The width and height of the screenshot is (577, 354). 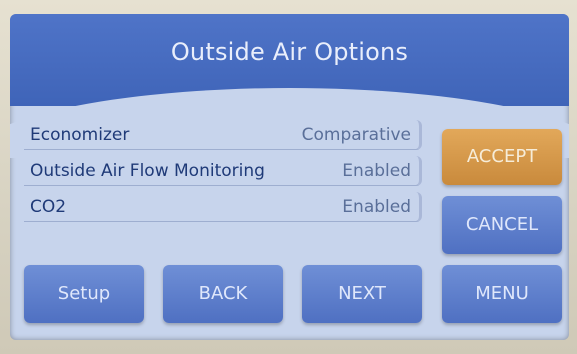 I want to click on back-button-label: BACK, so click(x=223, y=293).